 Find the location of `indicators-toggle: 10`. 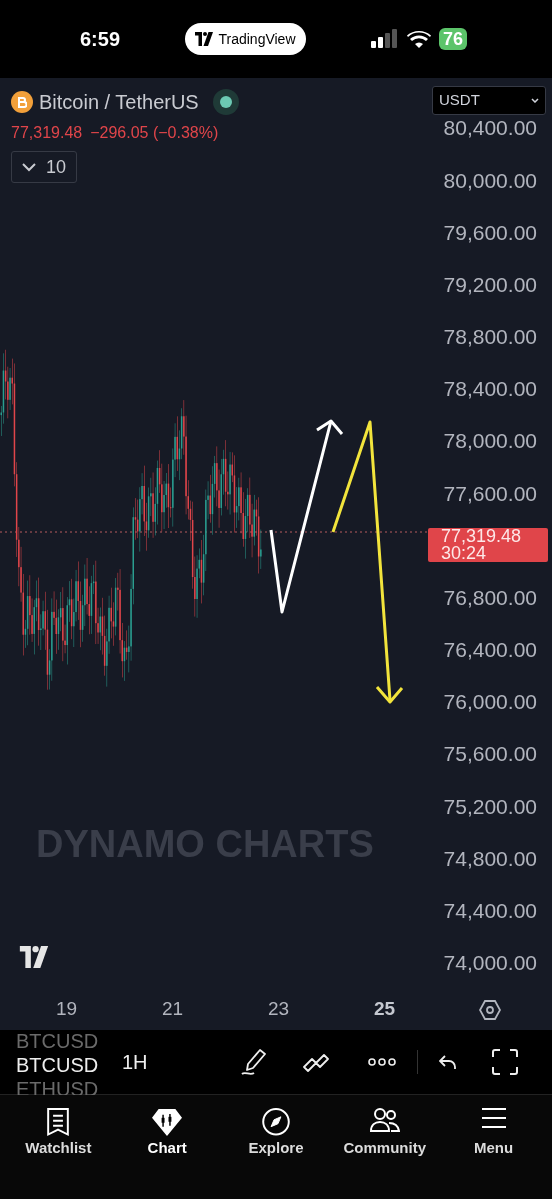

indicators-toggle: 10 is located at coordinates (44, 167).